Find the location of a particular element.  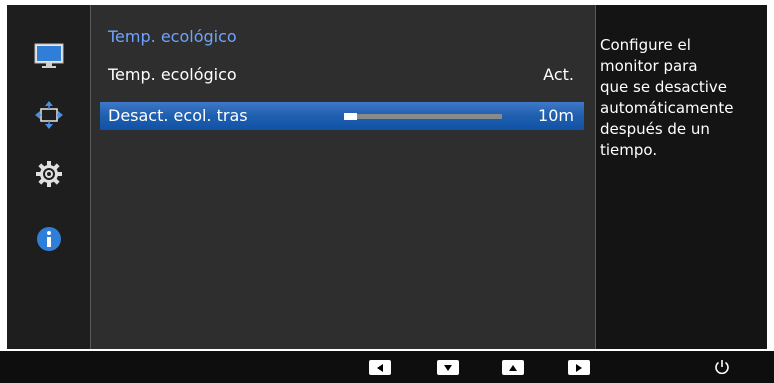

sidebar is located at coordinates (48, 177).